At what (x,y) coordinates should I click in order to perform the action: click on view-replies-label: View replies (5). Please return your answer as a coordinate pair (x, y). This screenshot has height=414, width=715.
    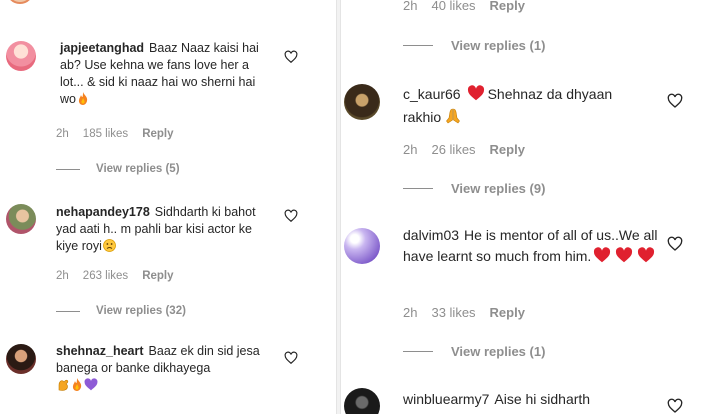
    Looking at the image, I should click on (138, 169).